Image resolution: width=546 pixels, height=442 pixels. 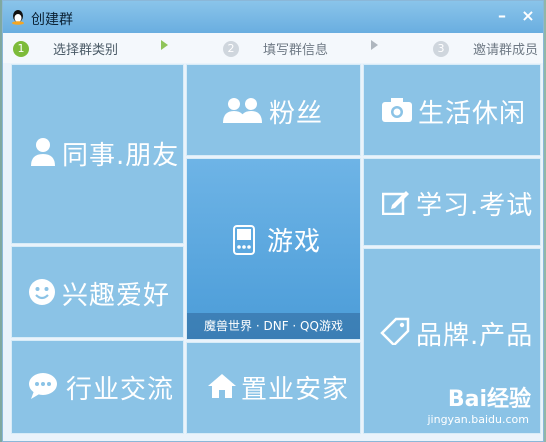 I want to click on person-icon, so click(x=43, y=152).